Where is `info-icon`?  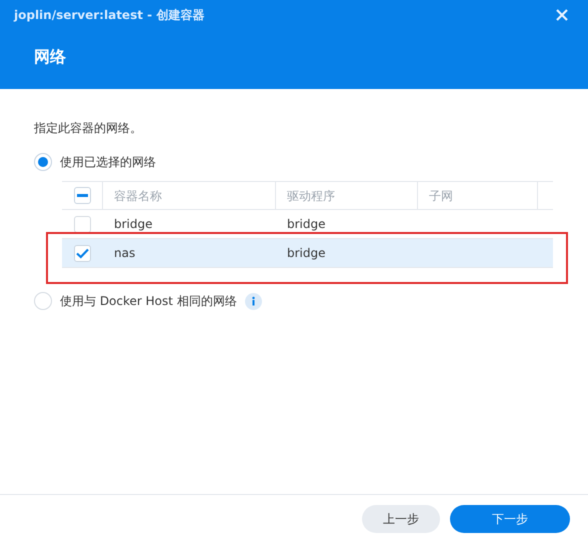 info-icon is located at coordinates (253, 301).